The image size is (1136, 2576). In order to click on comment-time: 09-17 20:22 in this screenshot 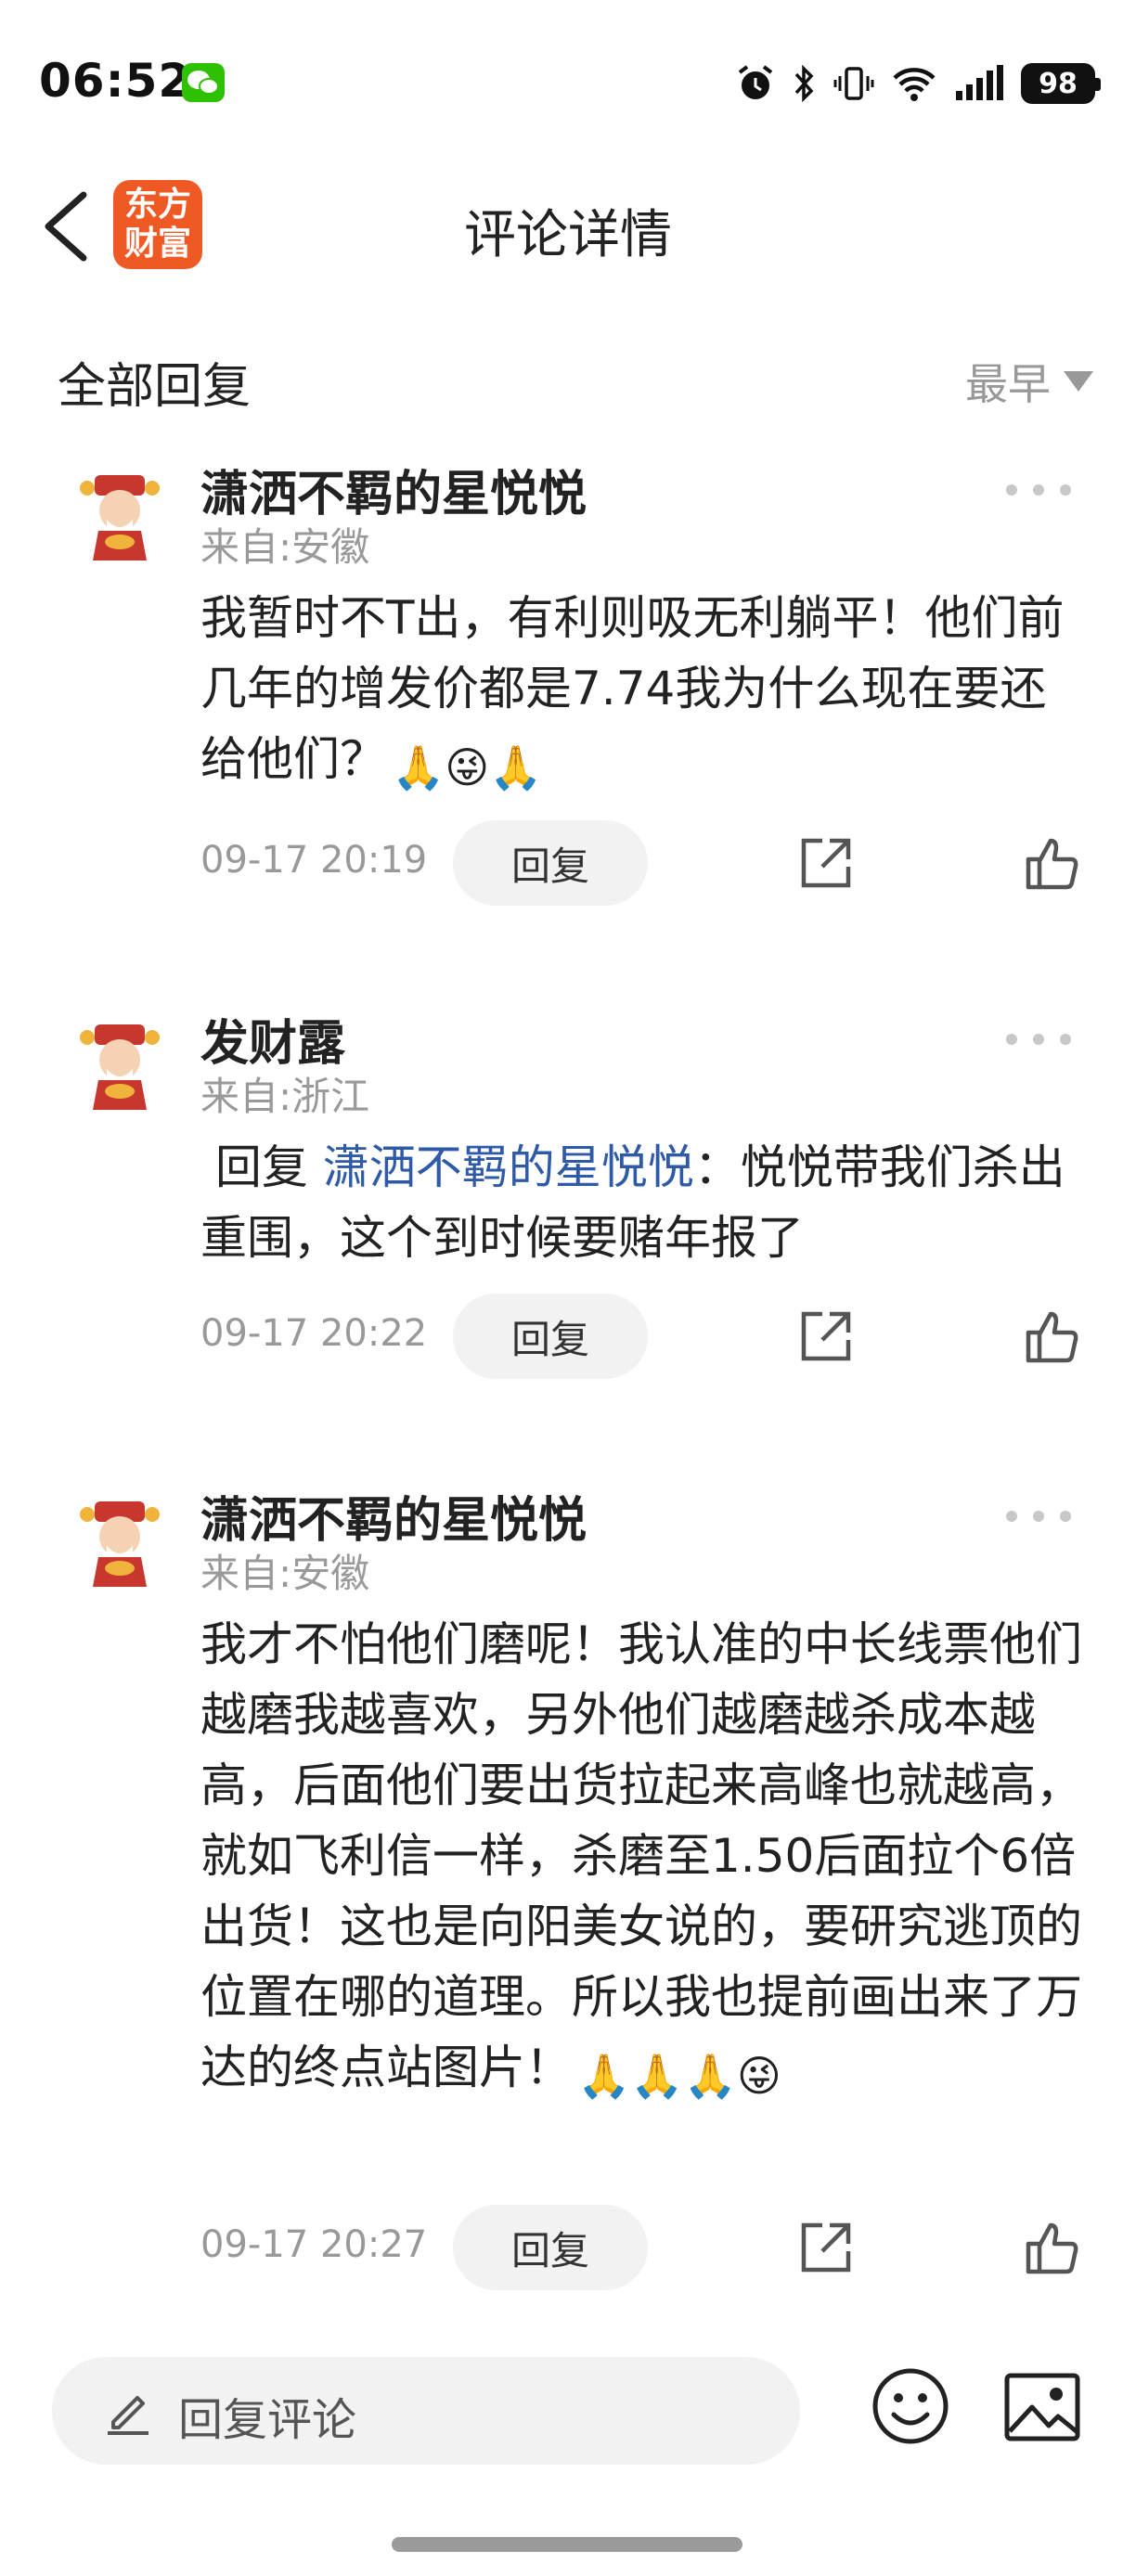, I will do `click(314, 1333)`.